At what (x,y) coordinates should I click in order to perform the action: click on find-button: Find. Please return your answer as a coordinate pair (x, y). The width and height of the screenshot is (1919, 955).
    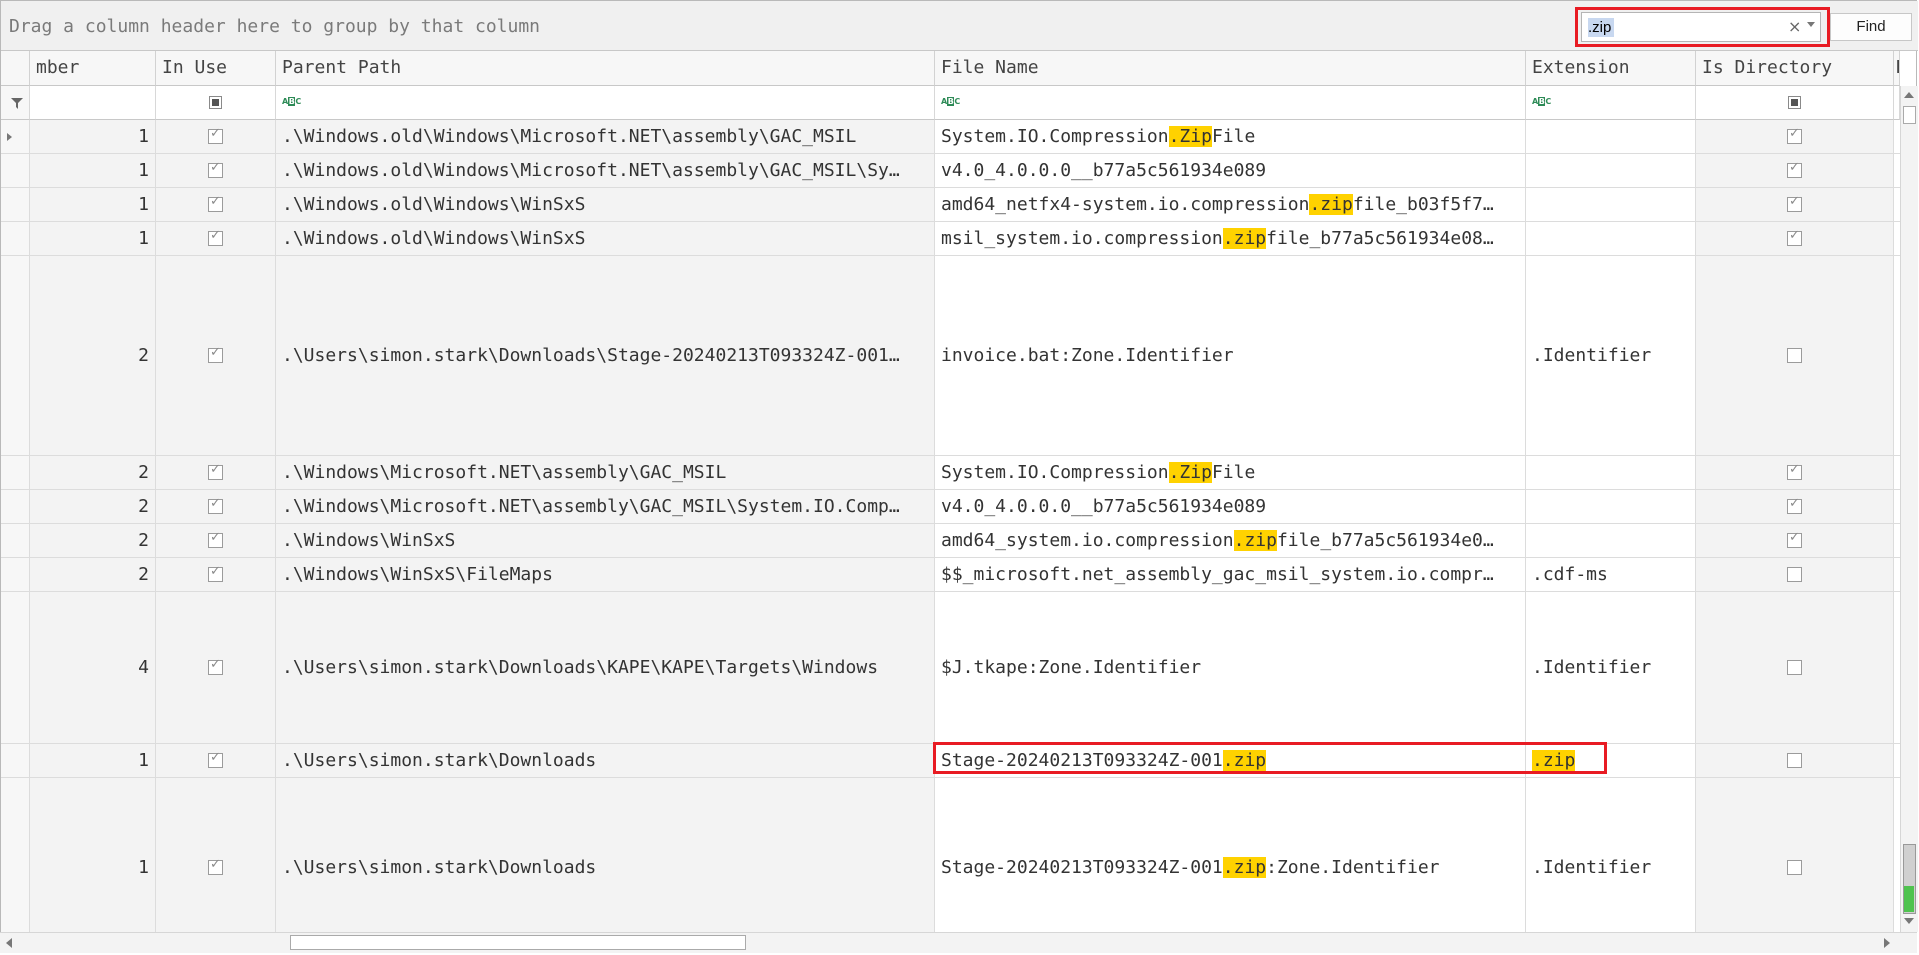
    Looking at the image, I should click on (1871, 27).